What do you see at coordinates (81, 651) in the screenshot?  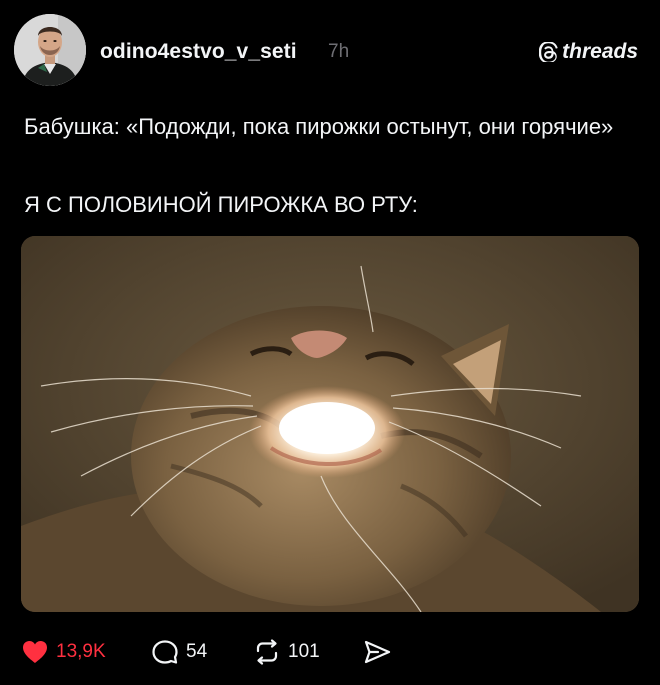 I see `like-count: 13,9K` at bounding box center [81, 651].